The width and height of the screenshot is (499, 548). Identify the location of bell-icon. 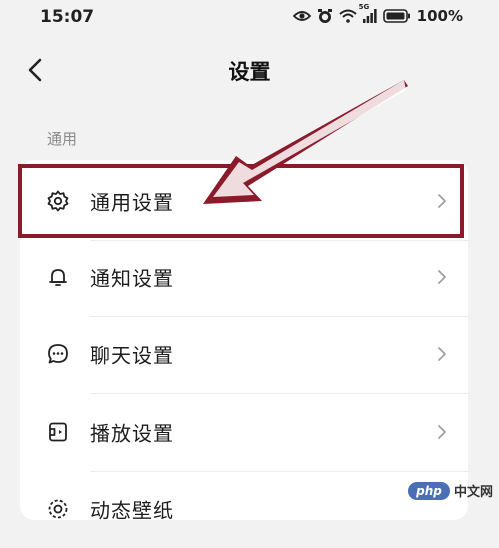
(58, 277).